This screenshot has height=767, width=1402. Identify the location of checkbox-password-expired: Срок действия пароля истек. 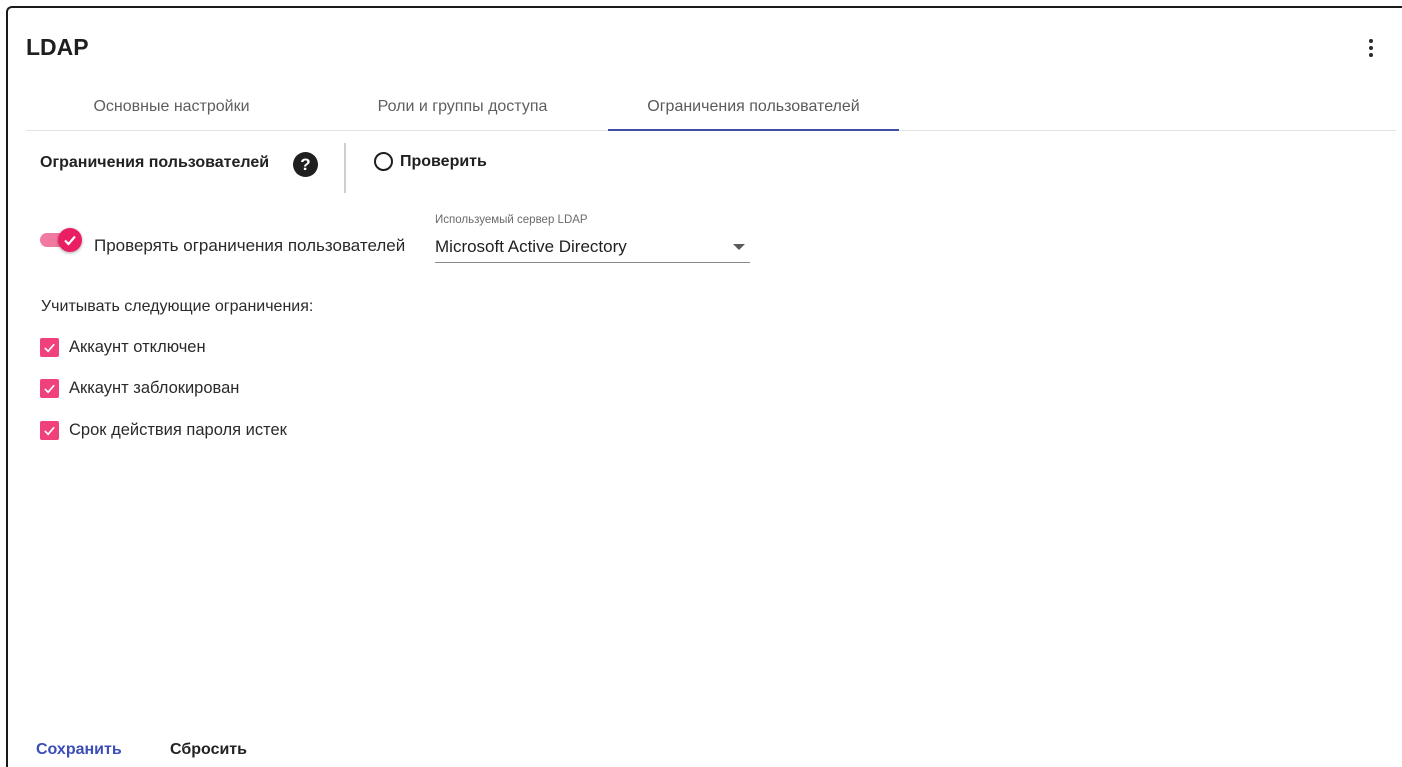
(163, 430).